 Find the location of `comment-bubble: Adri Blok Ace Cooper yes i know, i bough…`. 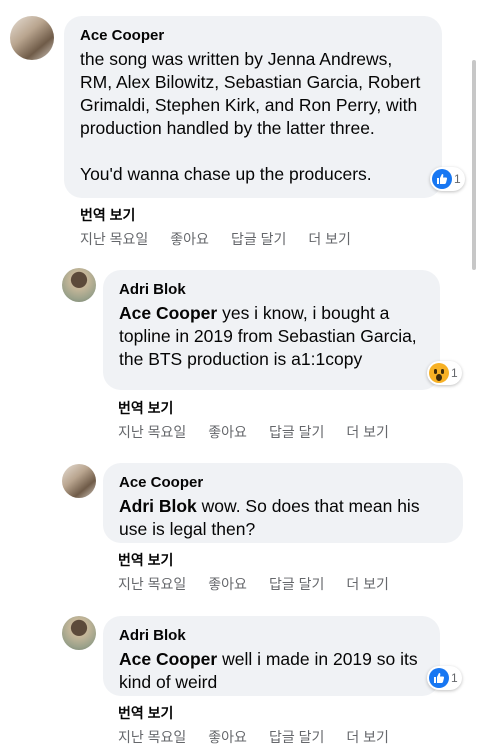

comment-bubble: Adri Blok Ace Cooper yes i know, i bough… is located at coordinates (271, 330).